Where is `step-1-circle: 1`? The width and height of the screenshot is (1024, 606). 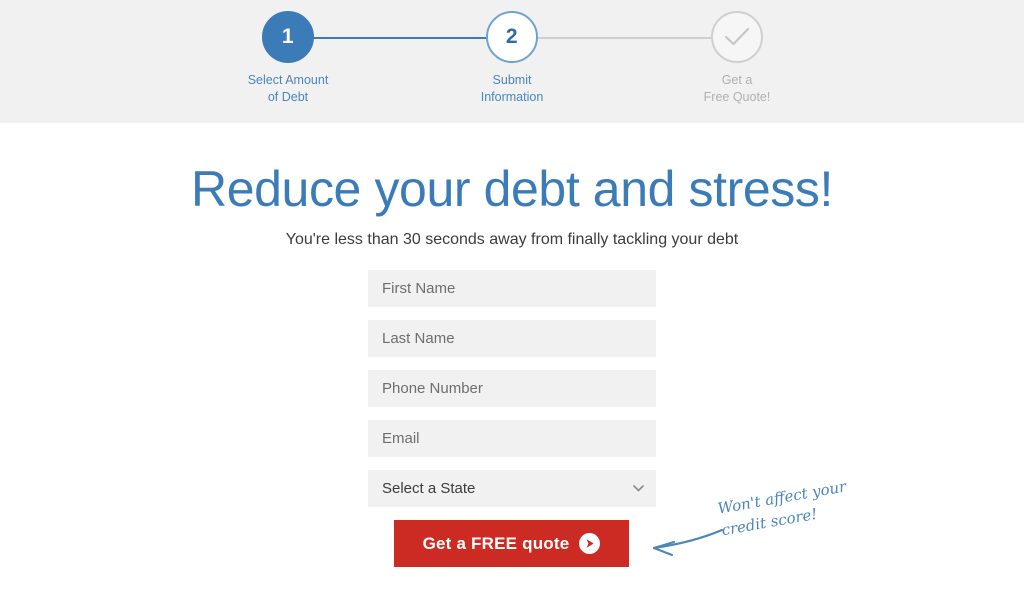 step-1-circle: 1 is located at coordinates (288, 37).